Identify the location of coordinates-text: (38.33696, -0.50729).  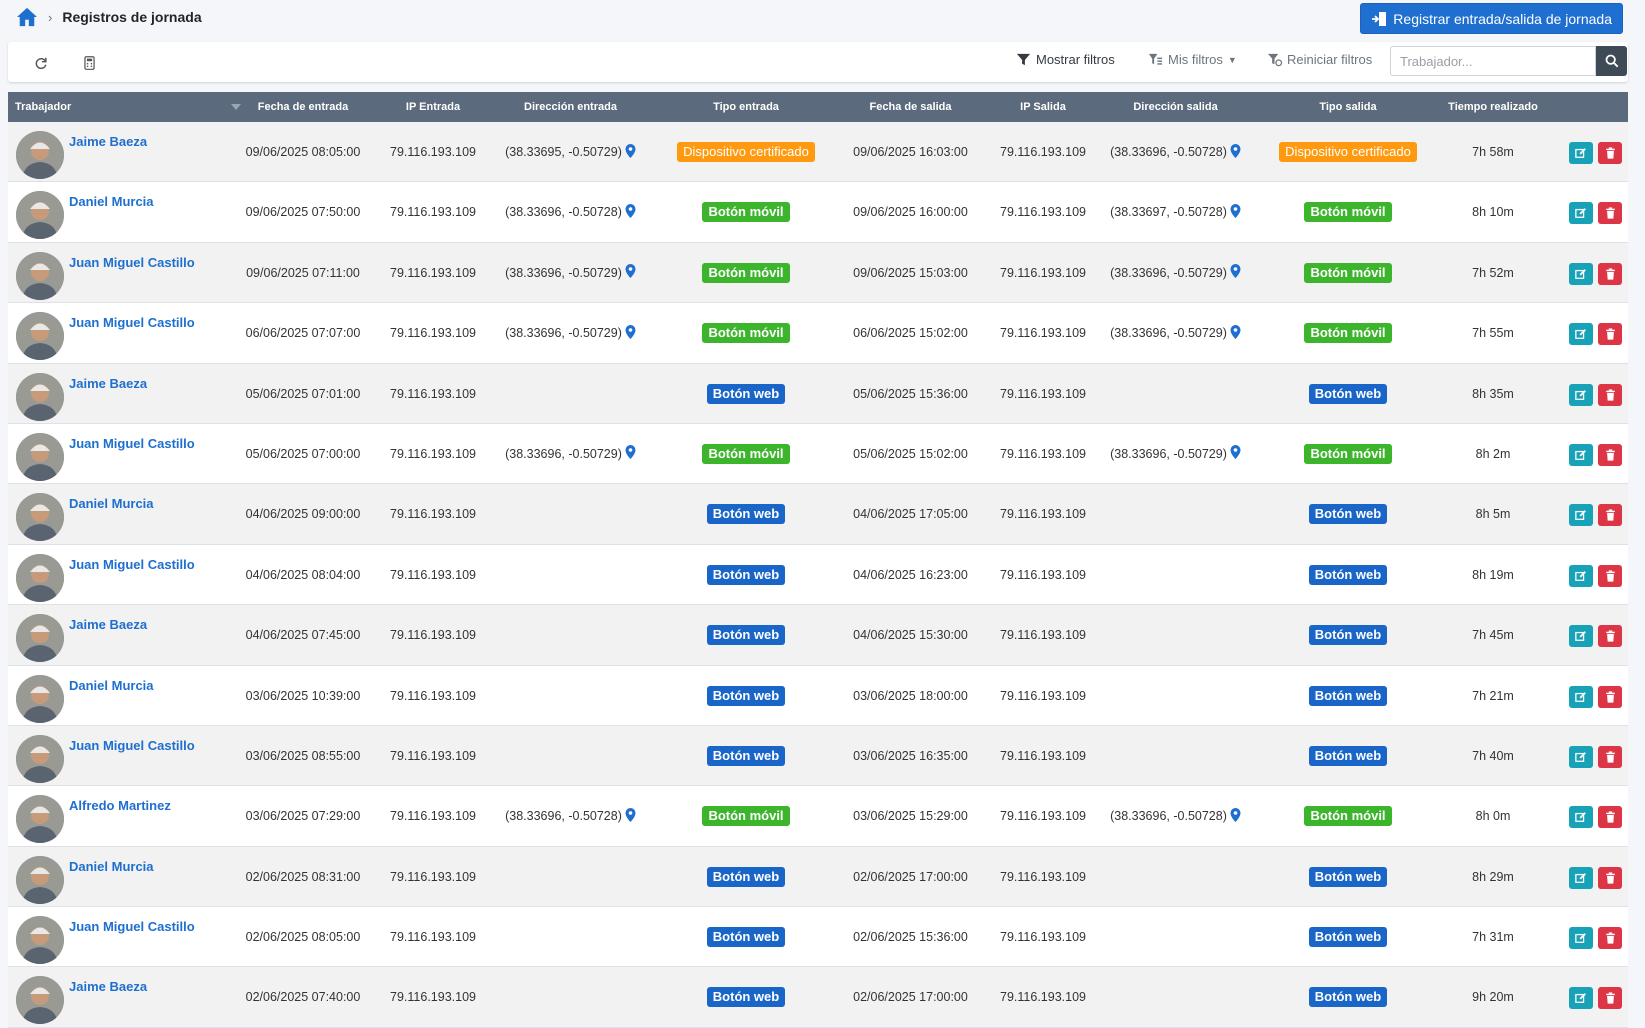
(563, 453).